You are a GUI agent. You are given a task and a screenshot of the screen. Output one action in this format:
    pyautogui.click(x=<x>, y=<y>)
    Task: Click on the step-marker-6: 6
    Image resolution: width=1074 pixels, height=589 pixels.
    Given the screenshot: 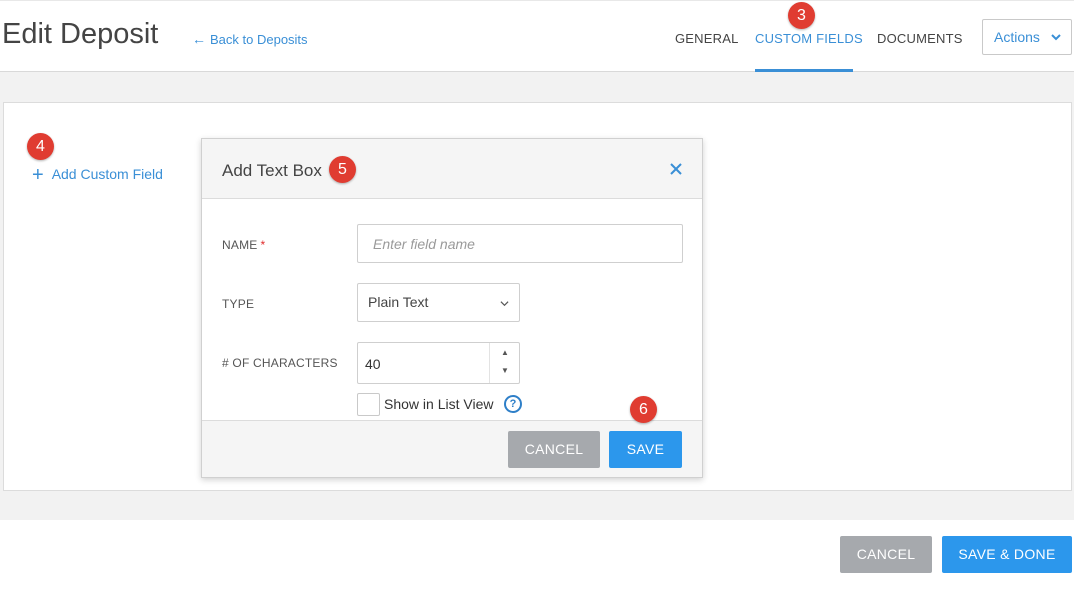 What is the action you would take?
    pyautogui.click(x=643, y=409)
    